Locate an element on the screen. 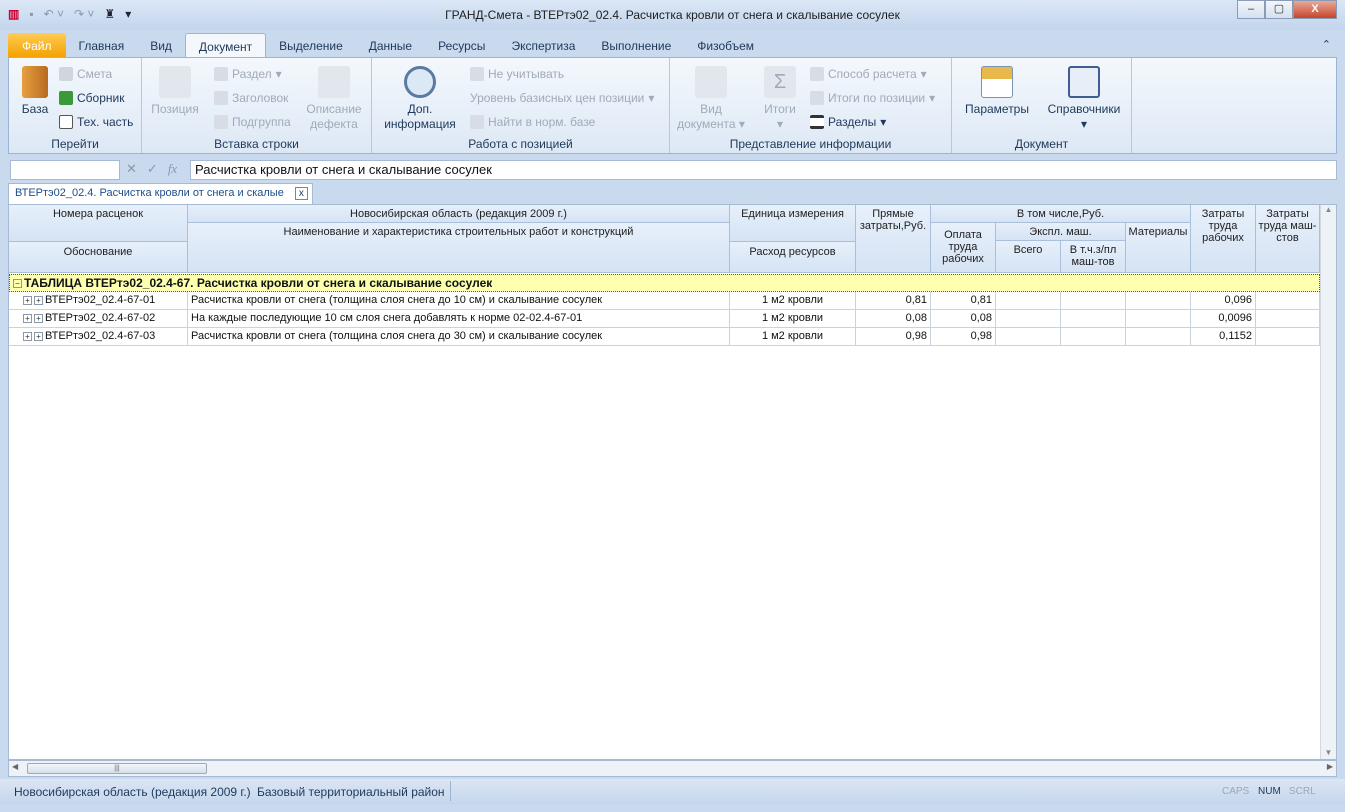  tab-document: Документ is located at coordinates (225, 45).